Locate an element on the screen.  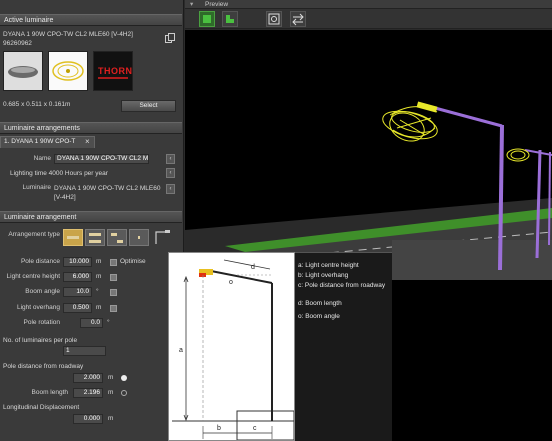
label-a: a is located at coordinates (181, 350).